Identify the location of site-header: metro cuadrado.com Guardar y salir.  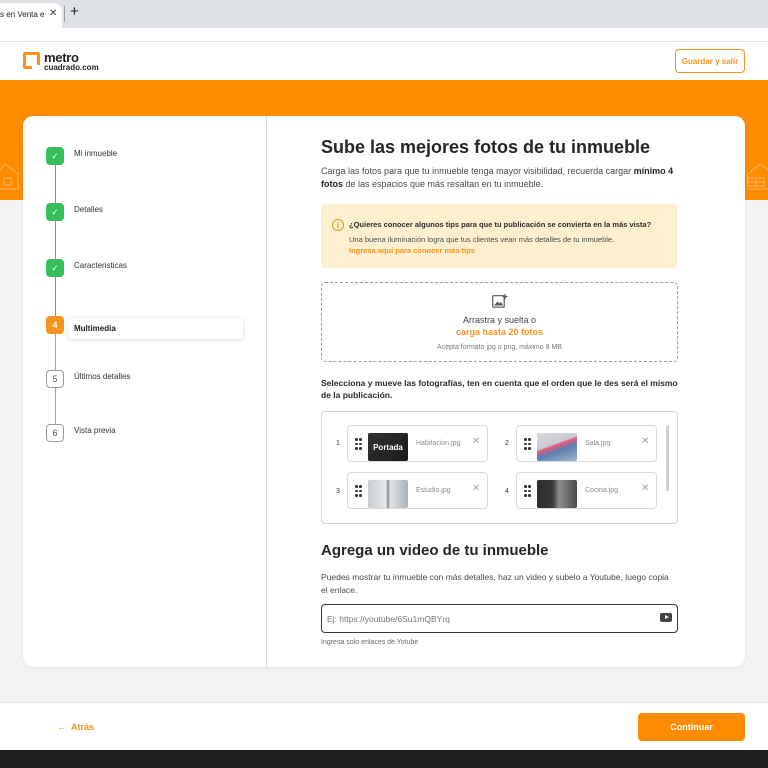
(384, 61).